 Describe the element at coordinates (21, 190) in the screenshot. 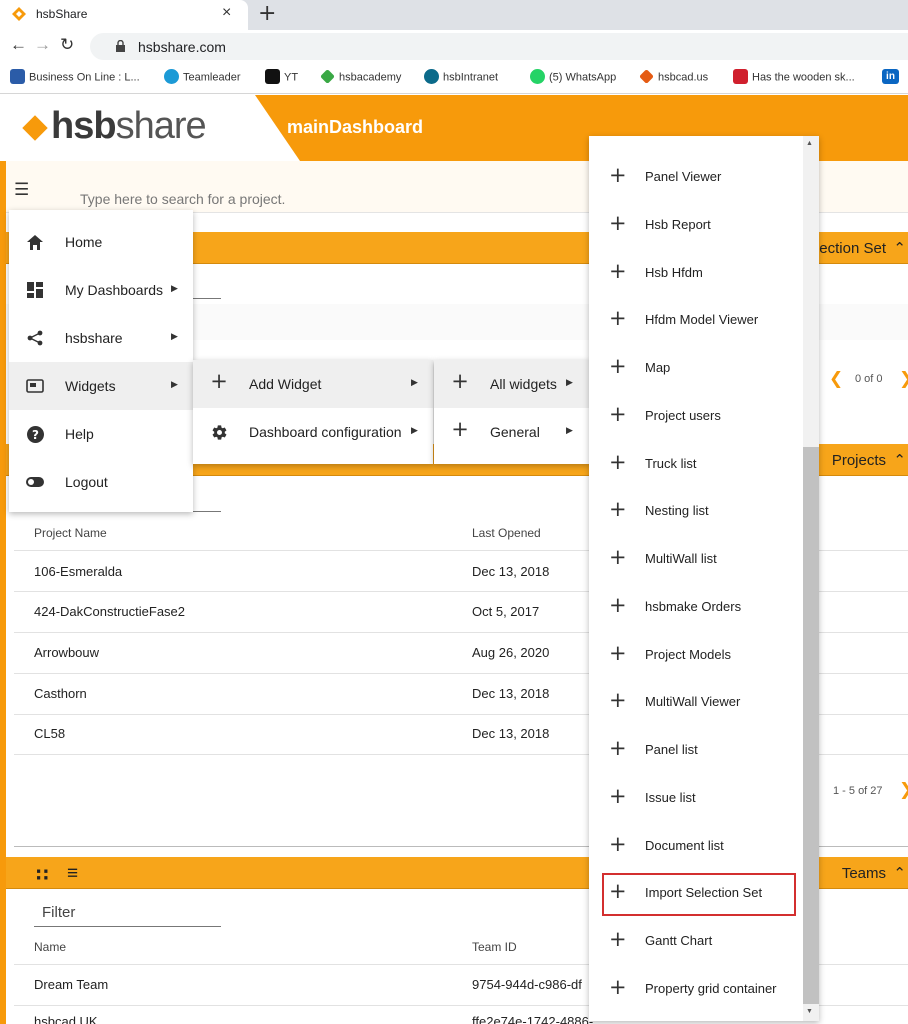

I see `hamburger-menu-icon: ☰` at that location.